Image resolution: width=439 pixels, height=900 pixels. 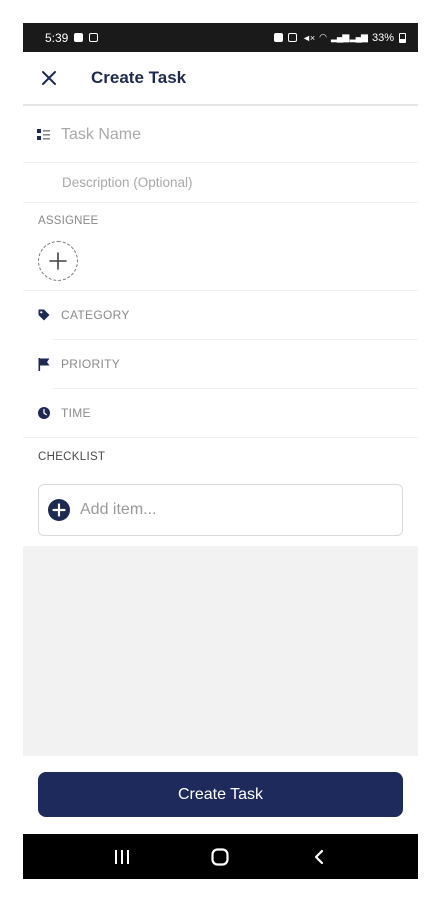 I want to click on close-button, so click(x=49, y=78).